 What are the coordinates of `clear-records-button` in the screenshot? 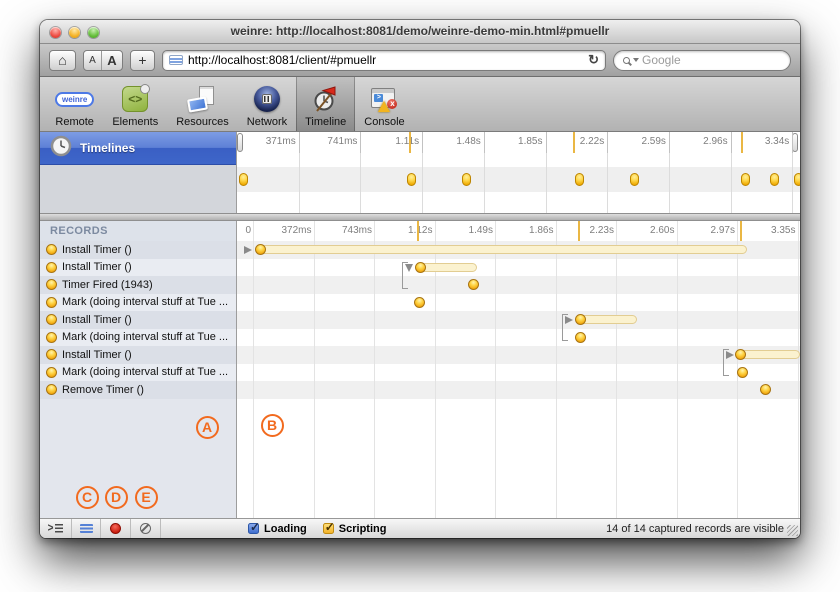 It's located at (146, 528).